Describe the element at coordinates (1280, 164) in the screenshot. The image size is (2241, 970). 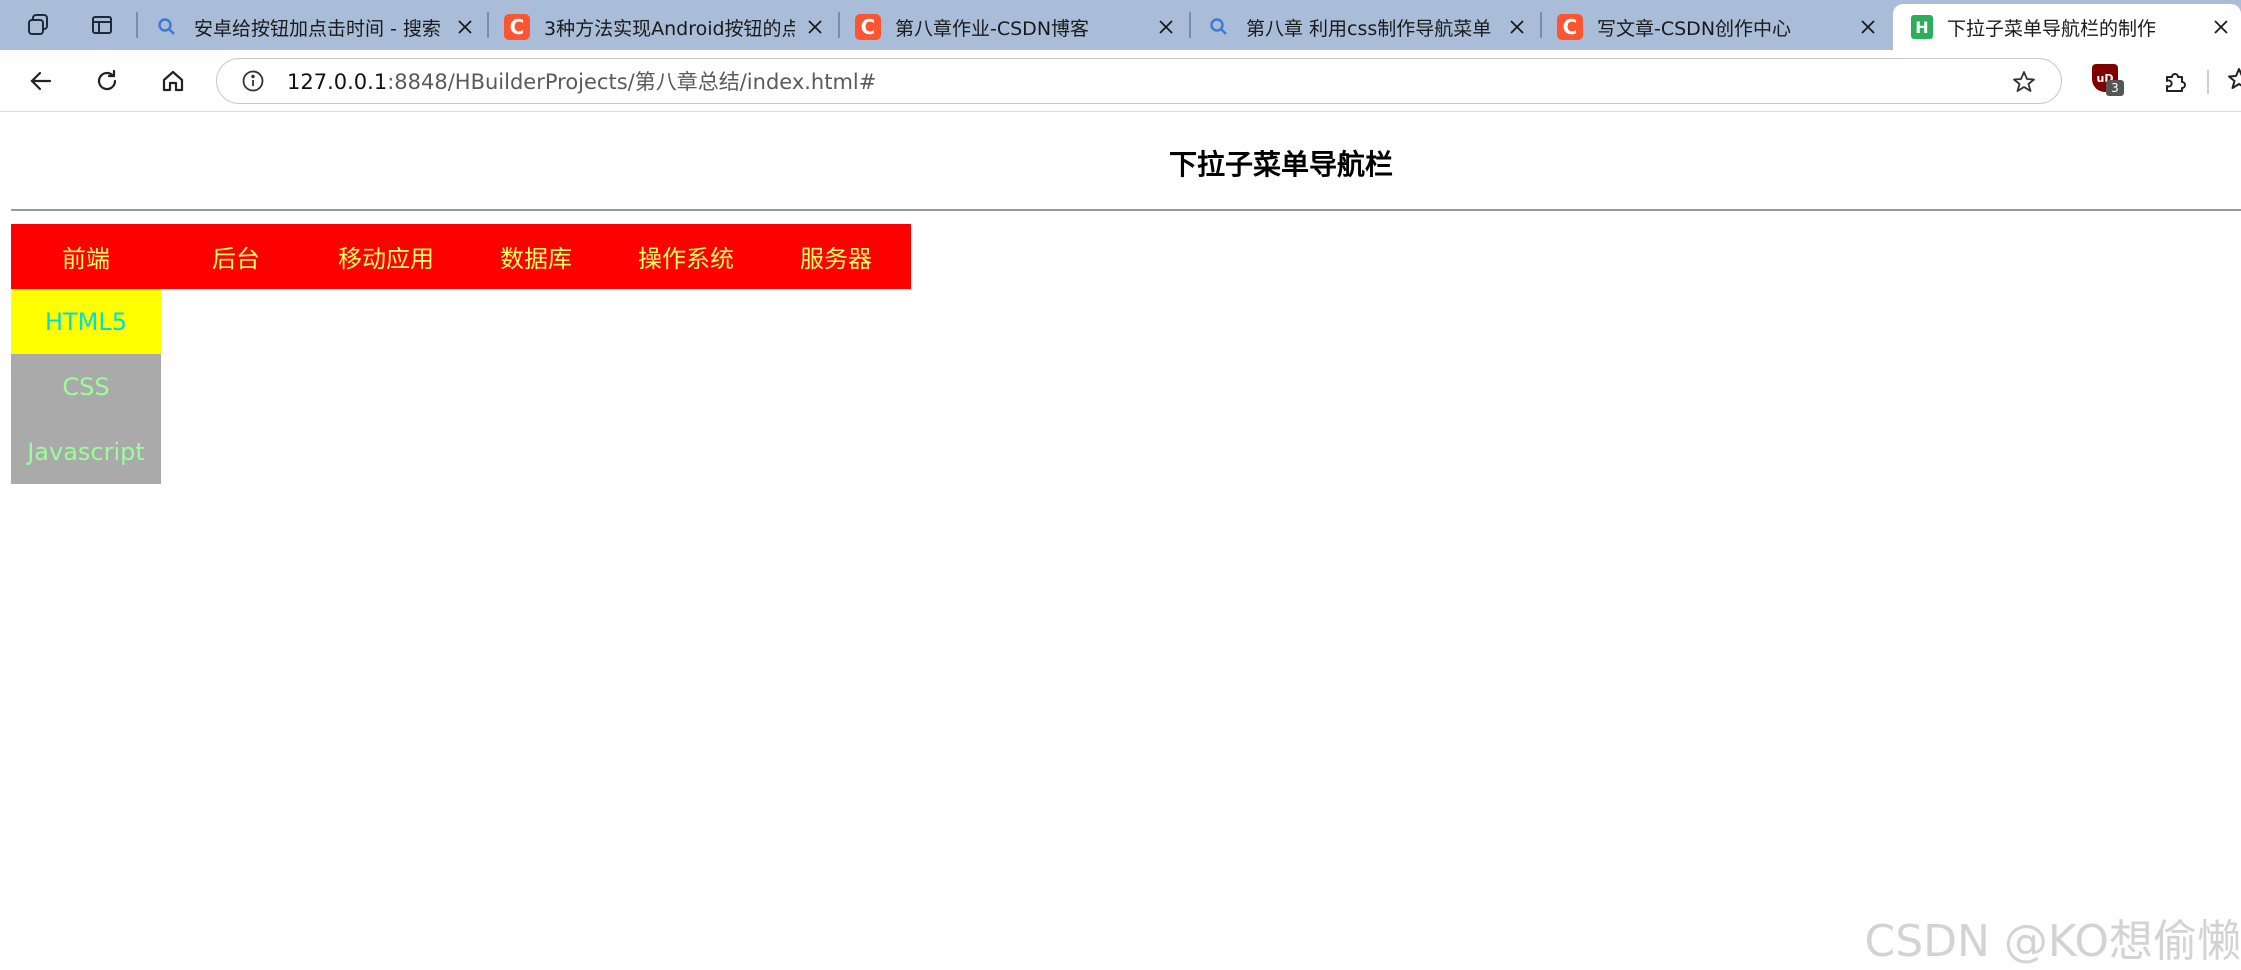
I see `page-title: 下拉子菜单导航栏` at that location.